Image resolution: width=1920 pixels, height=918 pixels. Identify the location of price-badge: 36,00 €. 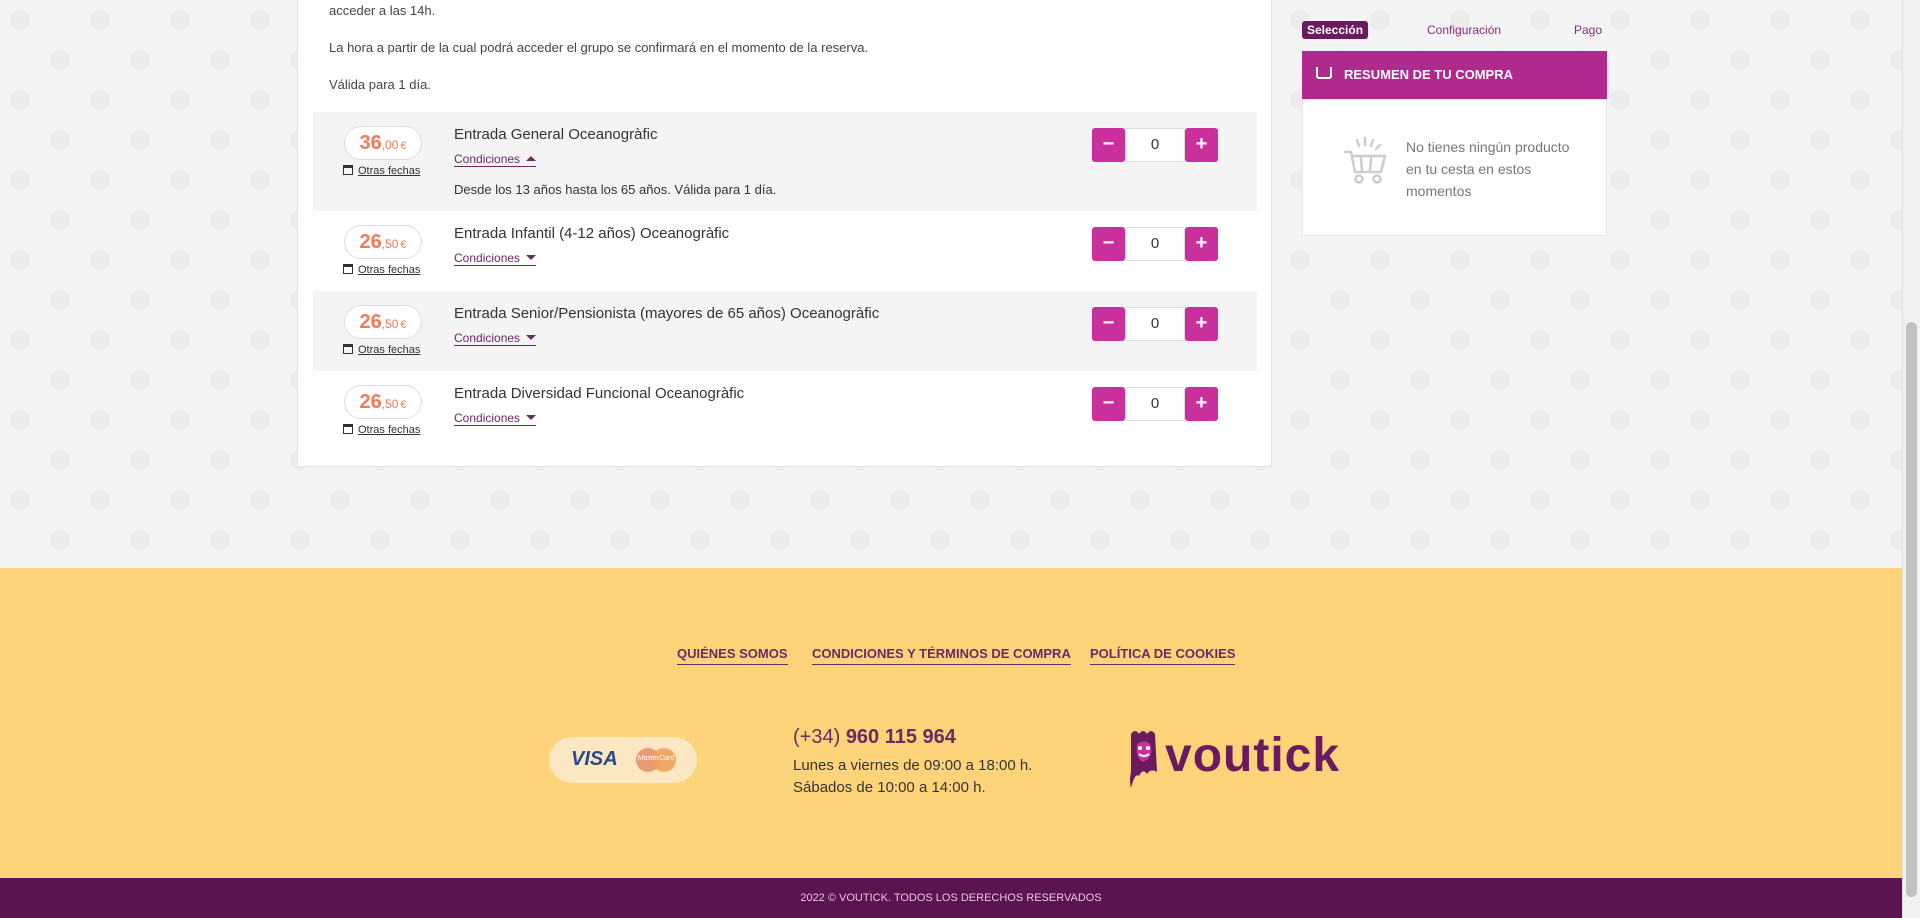
(383, 143).